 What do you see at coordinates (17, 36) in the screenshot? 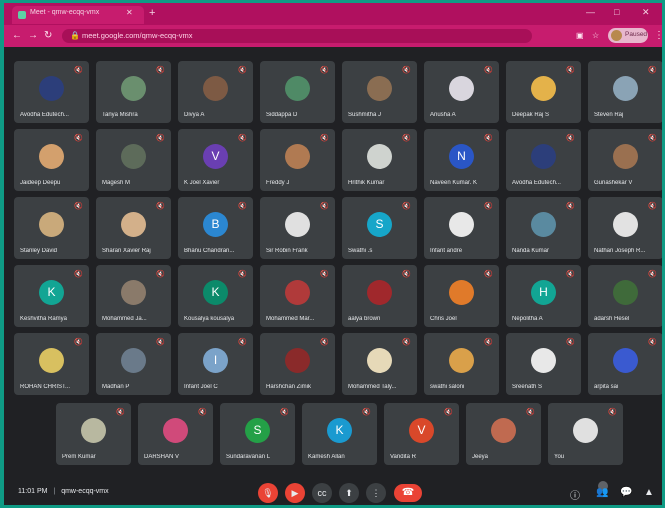
I see `back-icon: ←` at bounding box center [17, 36].